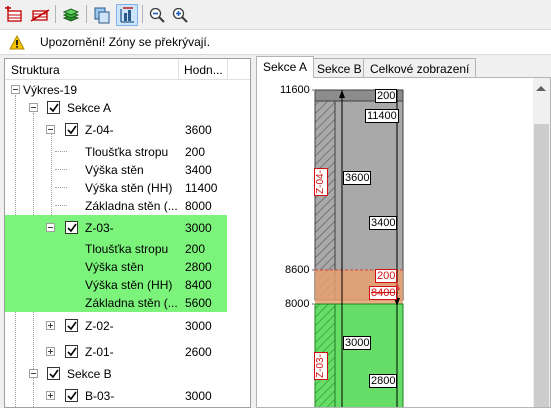 The height and width of the screenshot is (408, 551). I want to click on elevation-label: 8000, so click(297, 304).